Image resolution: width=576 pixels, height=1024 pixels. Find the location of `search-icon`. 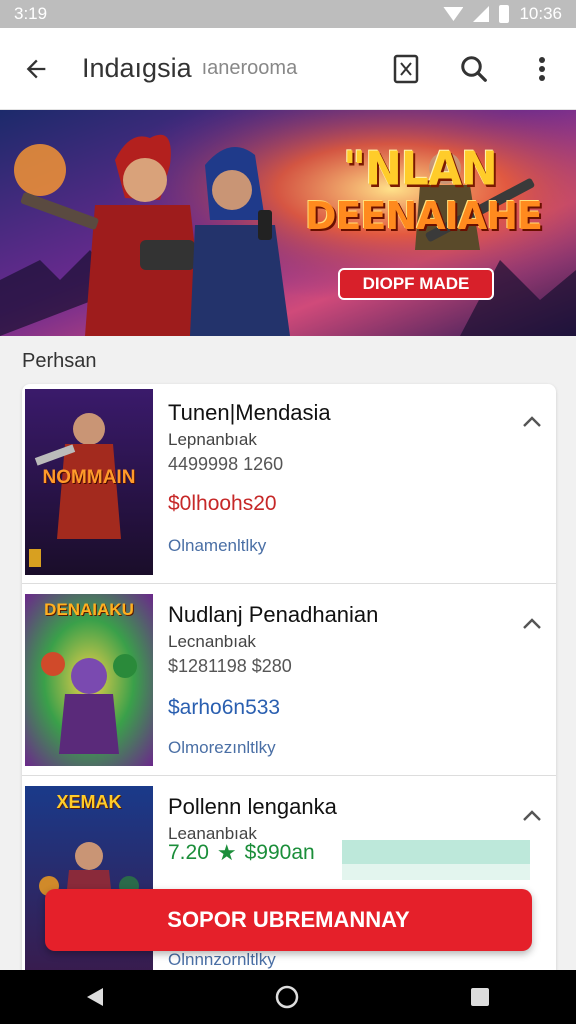

search-icon is located at coordinates (474, 68).